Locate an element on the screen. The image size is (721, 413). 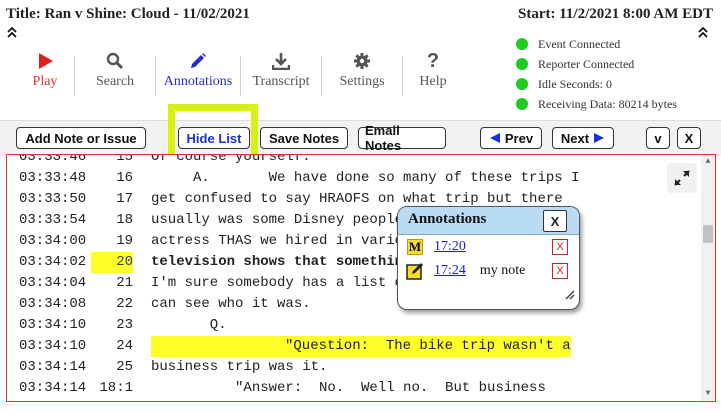
collapse-header-icon is located at coordinates (12, 33).